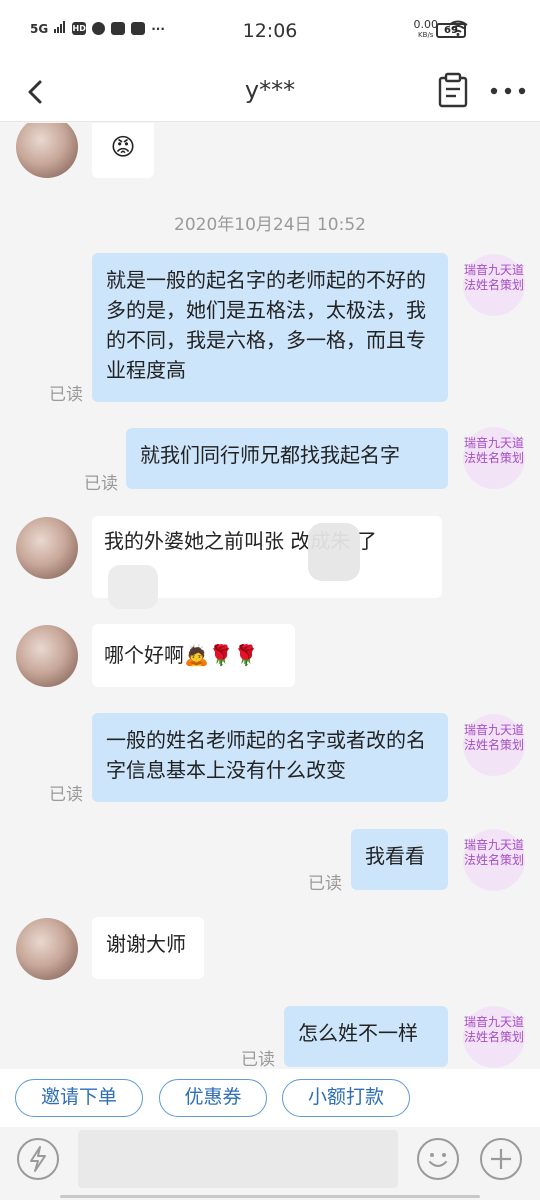 The width and height of the screenshot is (540, 1200). I want to click on message-input, so click(238, 1159).